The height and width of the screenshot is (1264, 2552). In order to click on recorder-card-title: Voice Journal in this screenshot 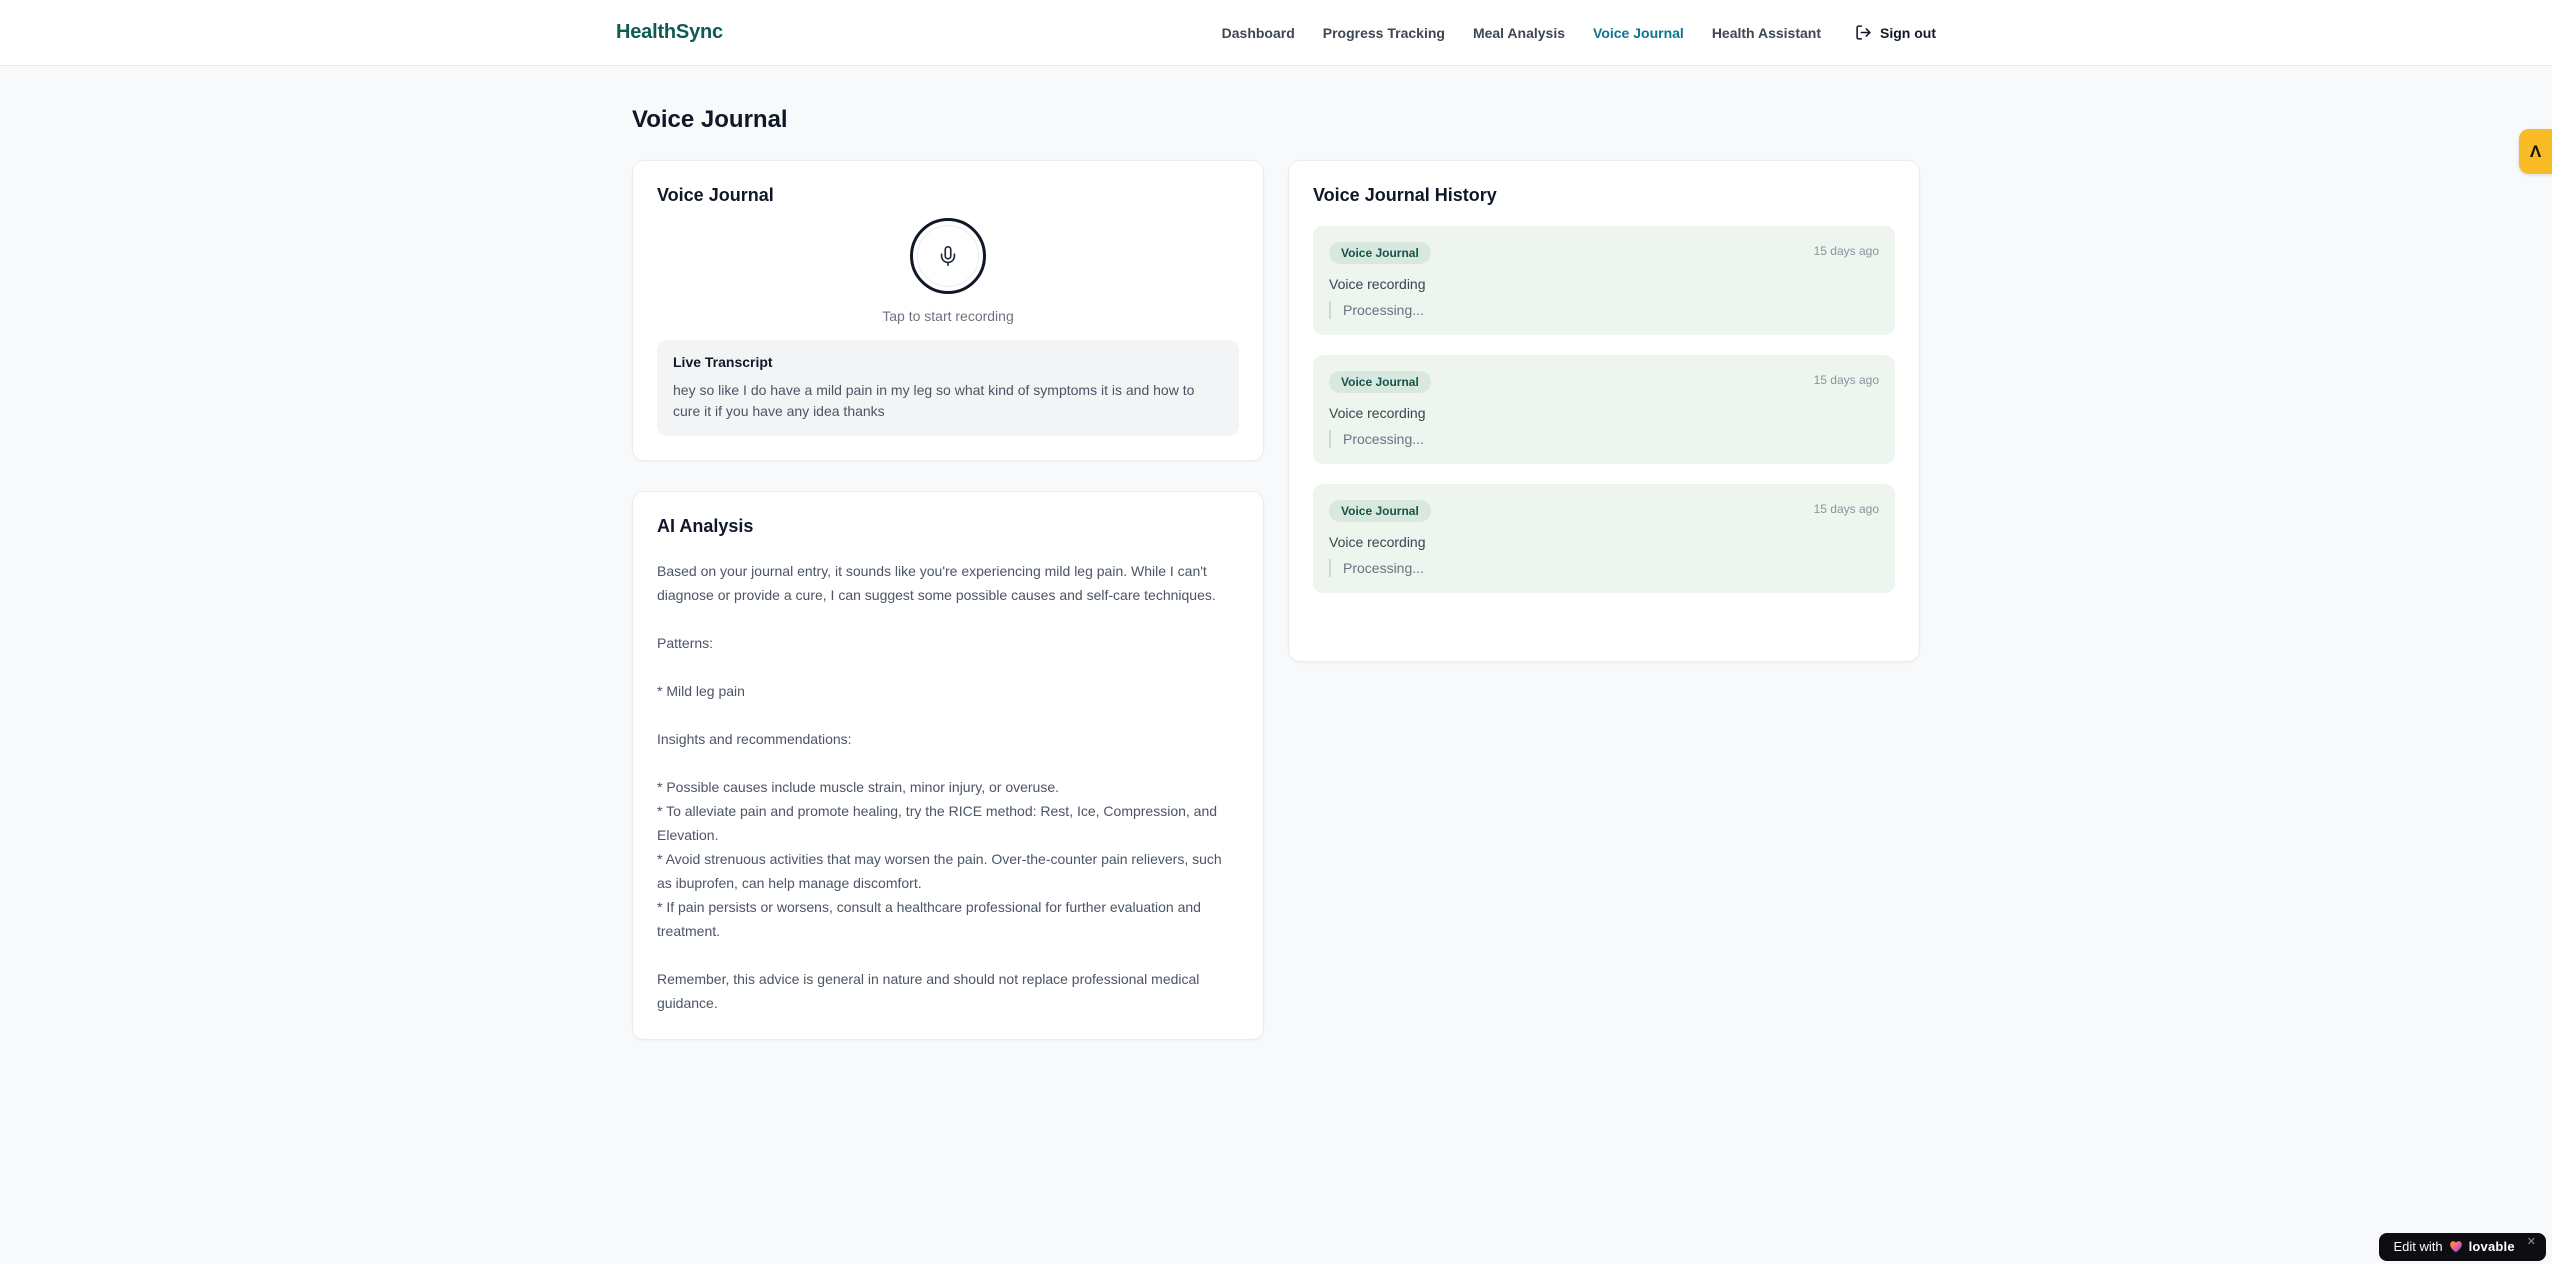, I will do `click(715, 195)`.